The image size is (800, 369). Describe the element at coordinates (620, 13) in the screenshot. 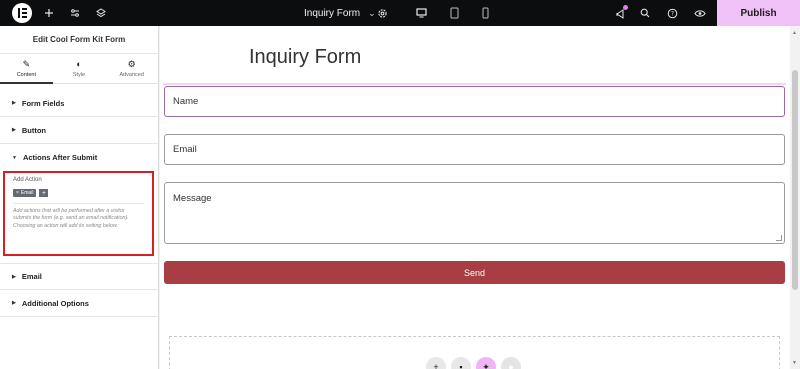

I see `announcement-icon` at that location.